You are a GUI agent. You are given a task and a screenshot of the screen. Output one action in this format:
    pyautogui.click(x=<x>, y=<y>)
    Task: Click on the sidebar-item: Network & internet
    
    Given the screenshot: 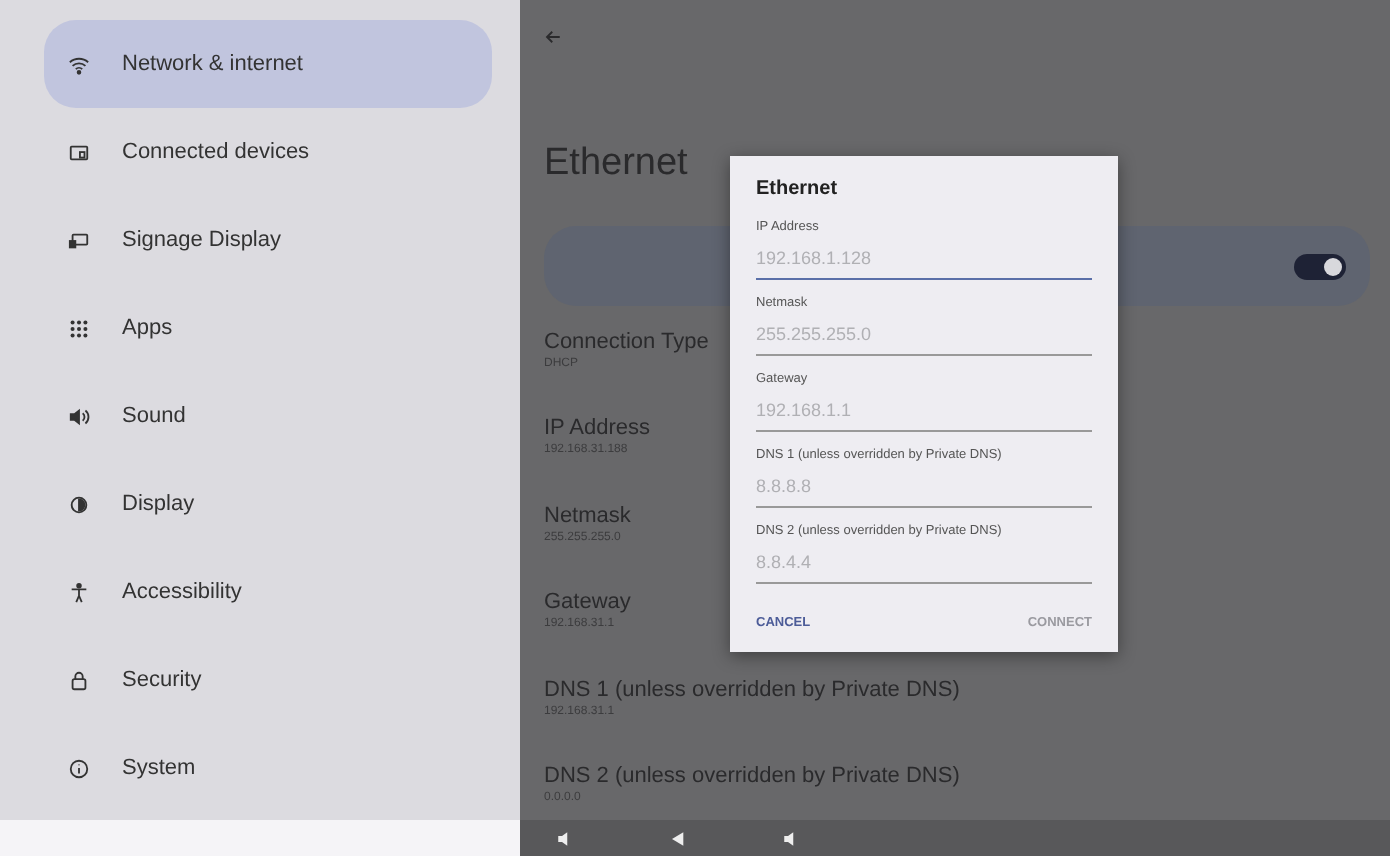 What is the action you would take?
    pyautogui.click(x=268, y=64)
    